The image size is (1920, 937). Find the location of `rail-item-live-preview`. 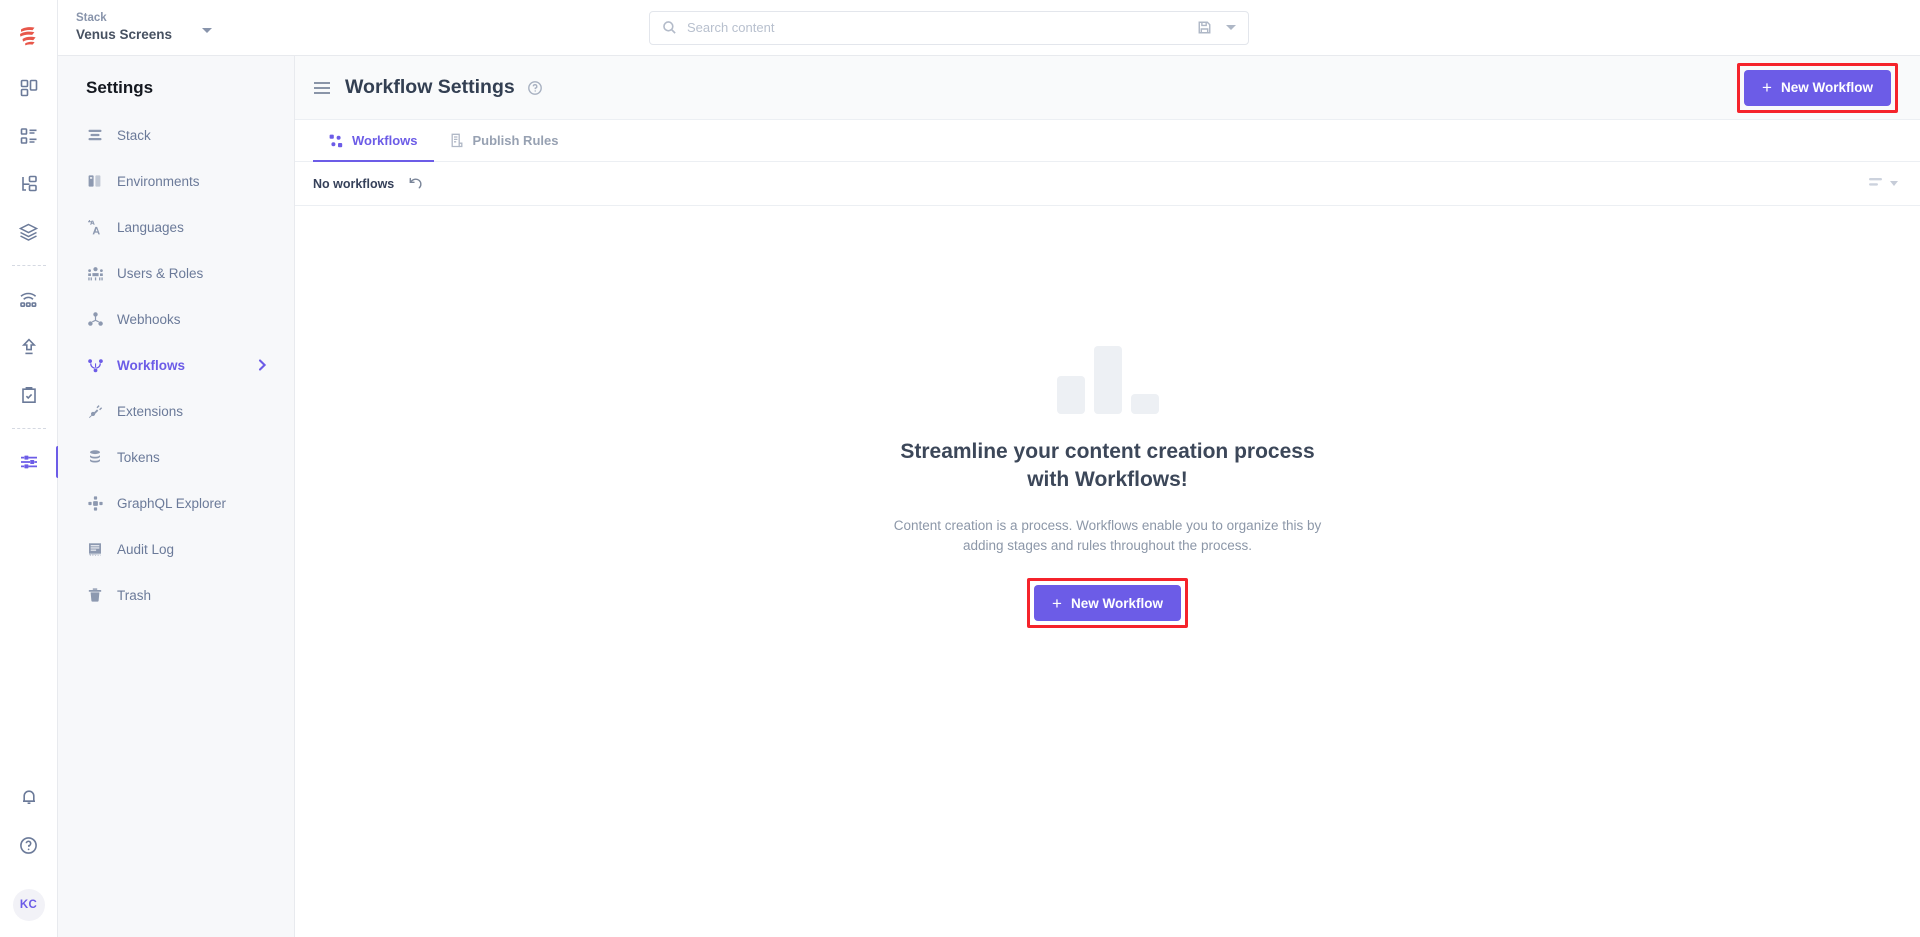

rail-item-live-preview is located at coordinates (29, 299).